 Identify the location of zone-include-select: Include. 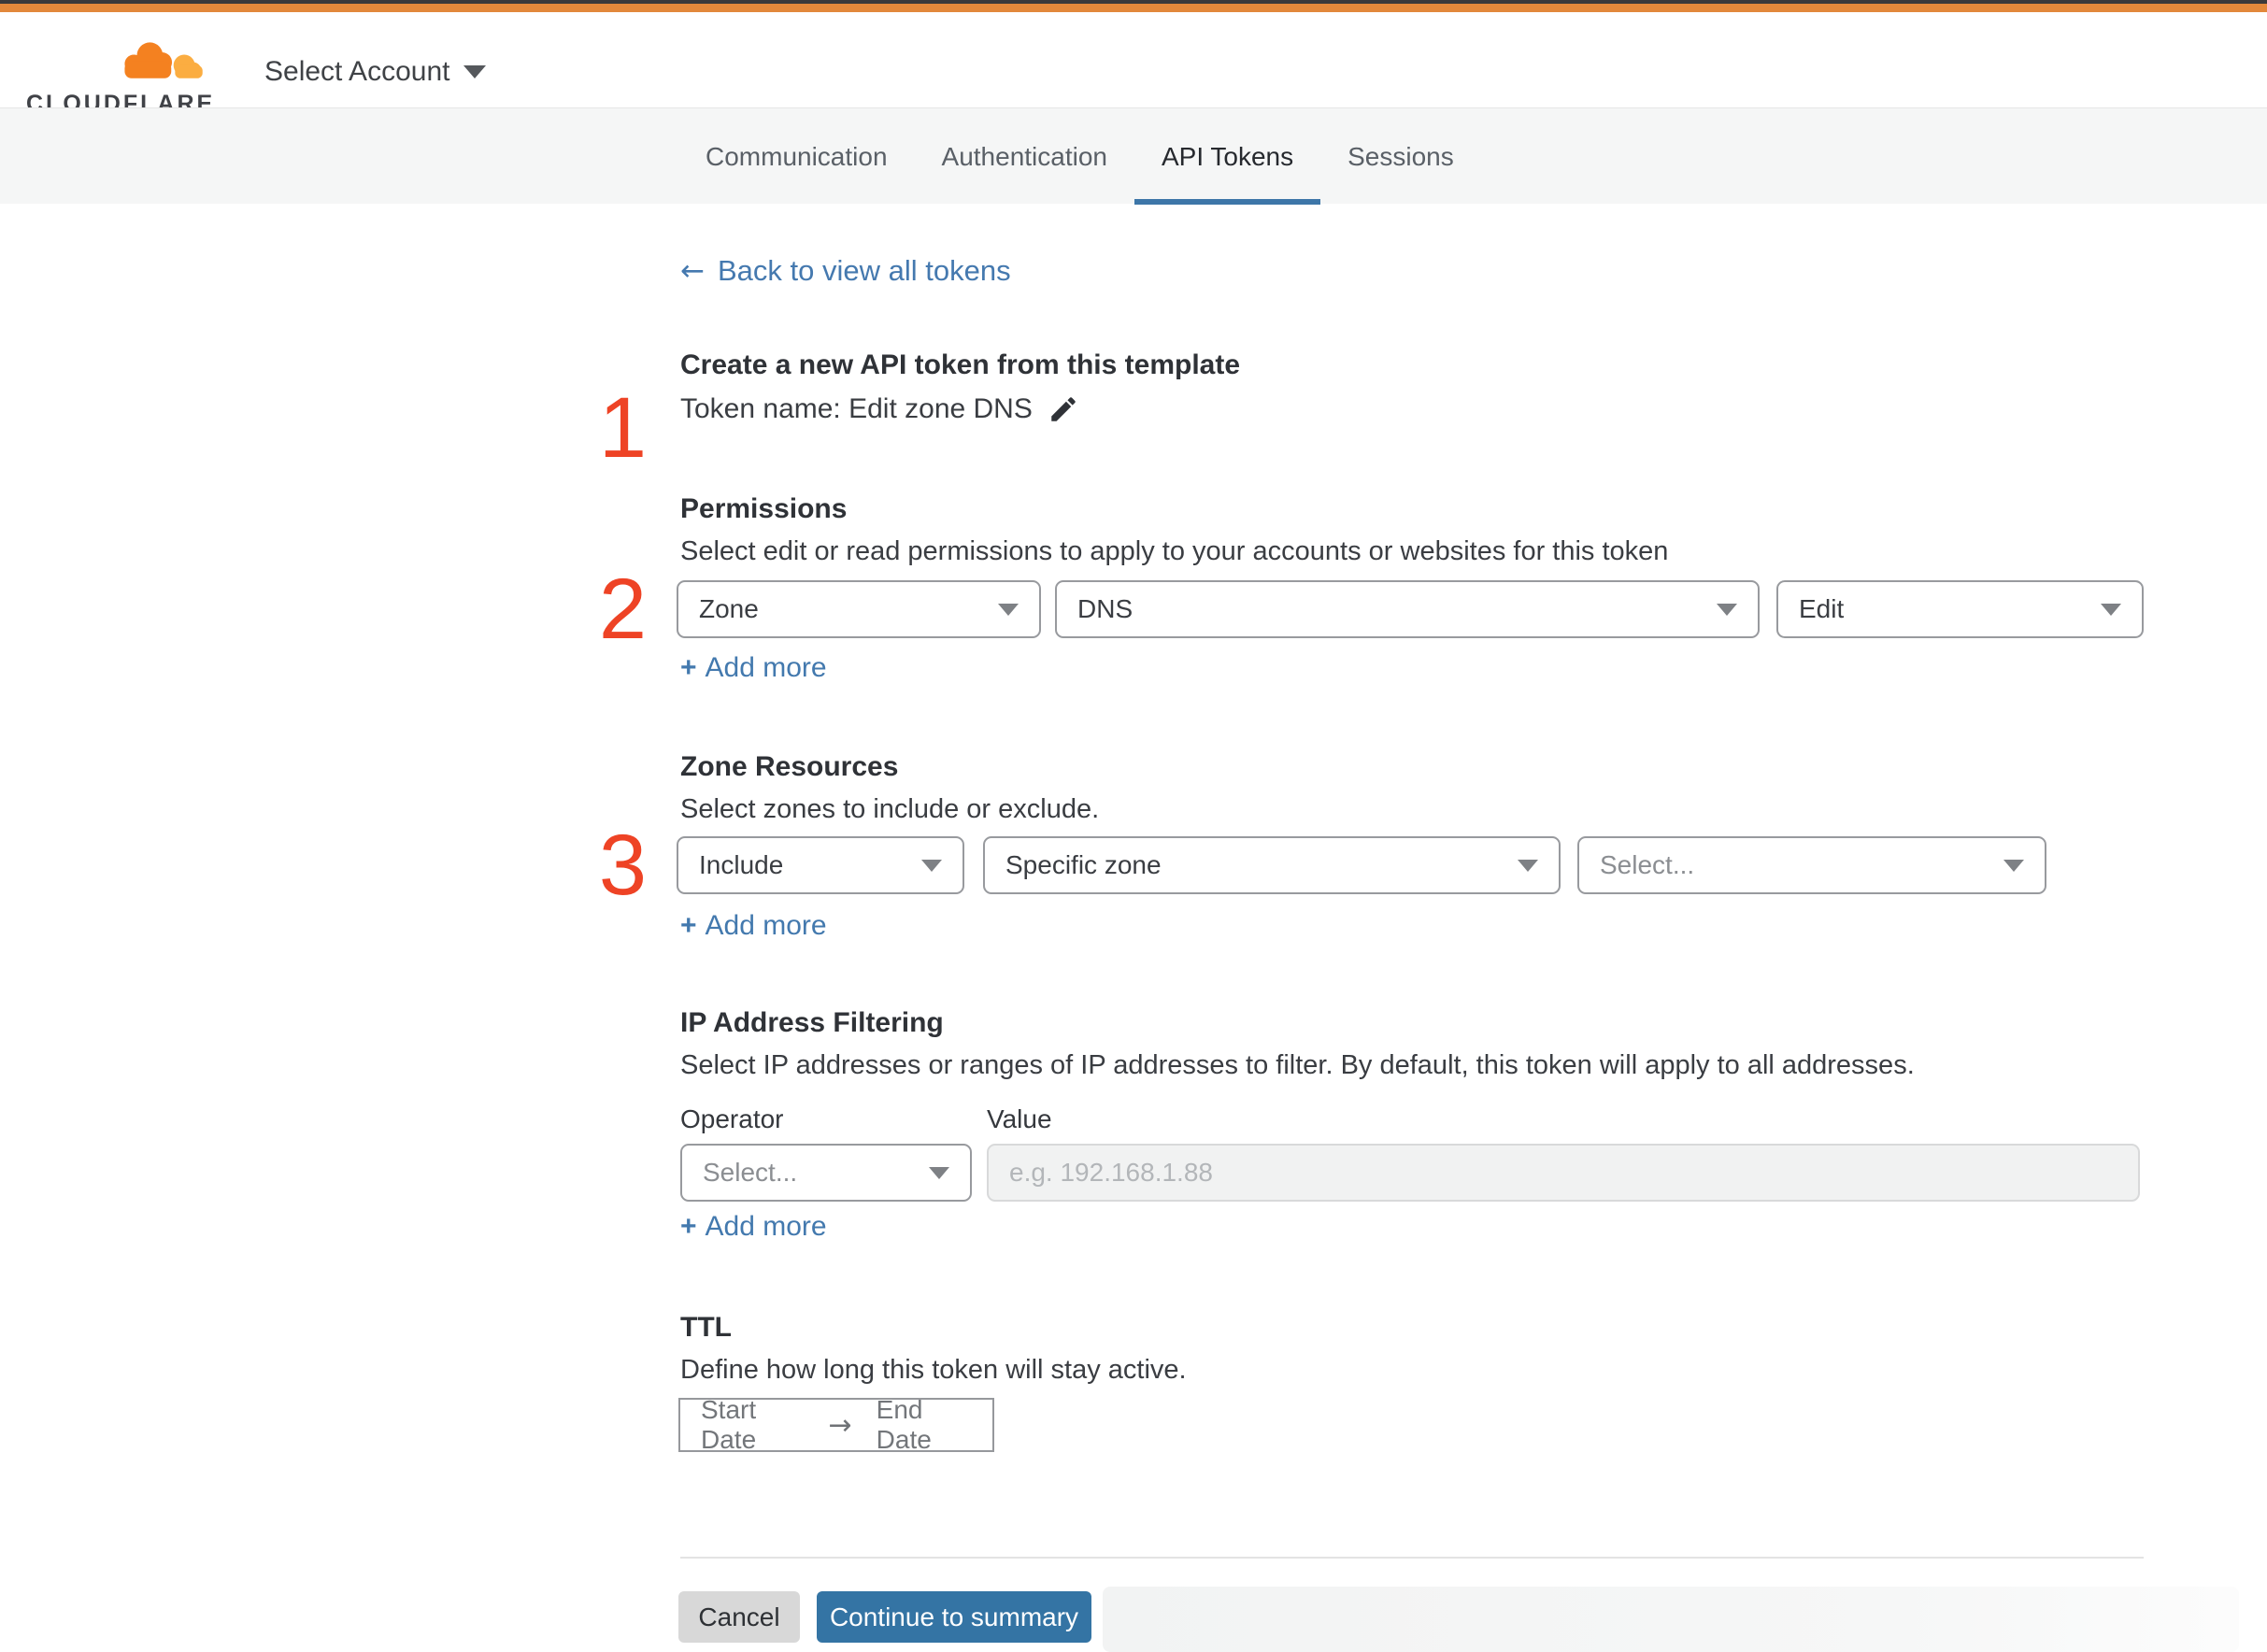
(821, 865).